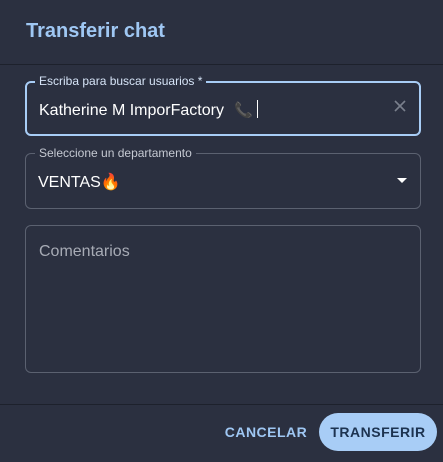 The height and width of the screenshot is (462, 443). Describe the element at coordinates (79, 182) in the screenshot. I see `department-selected-value: VENTAS🔥` at that location.